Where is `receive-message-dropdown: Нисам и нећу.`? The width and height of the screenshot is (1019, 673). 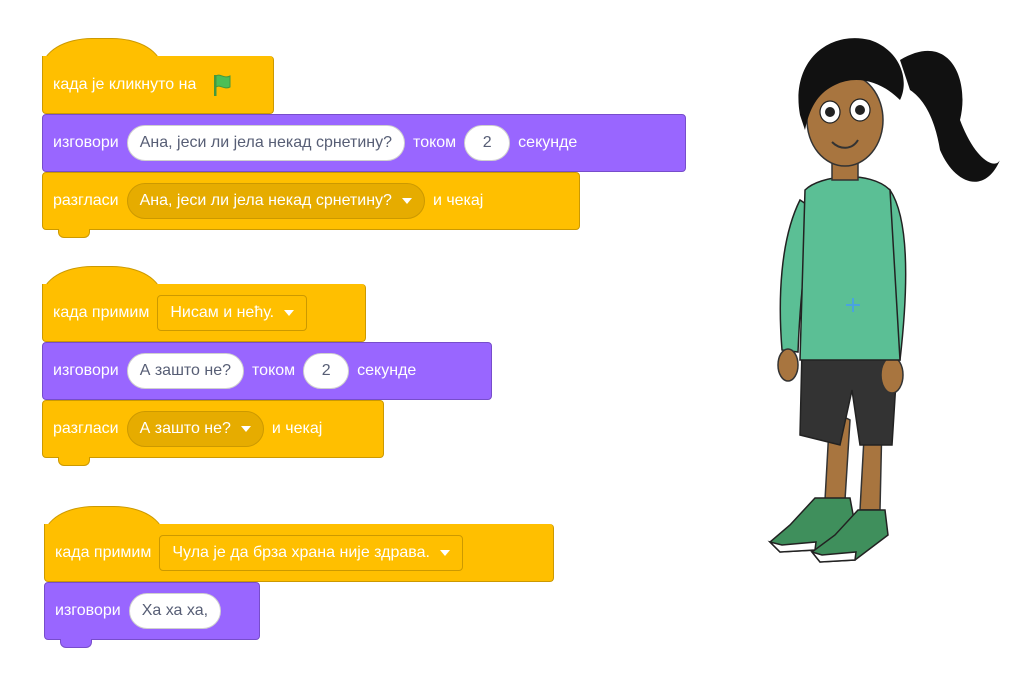
receive-message-dropdown: Нисам и нећу. is located at coordinates (232, 312).